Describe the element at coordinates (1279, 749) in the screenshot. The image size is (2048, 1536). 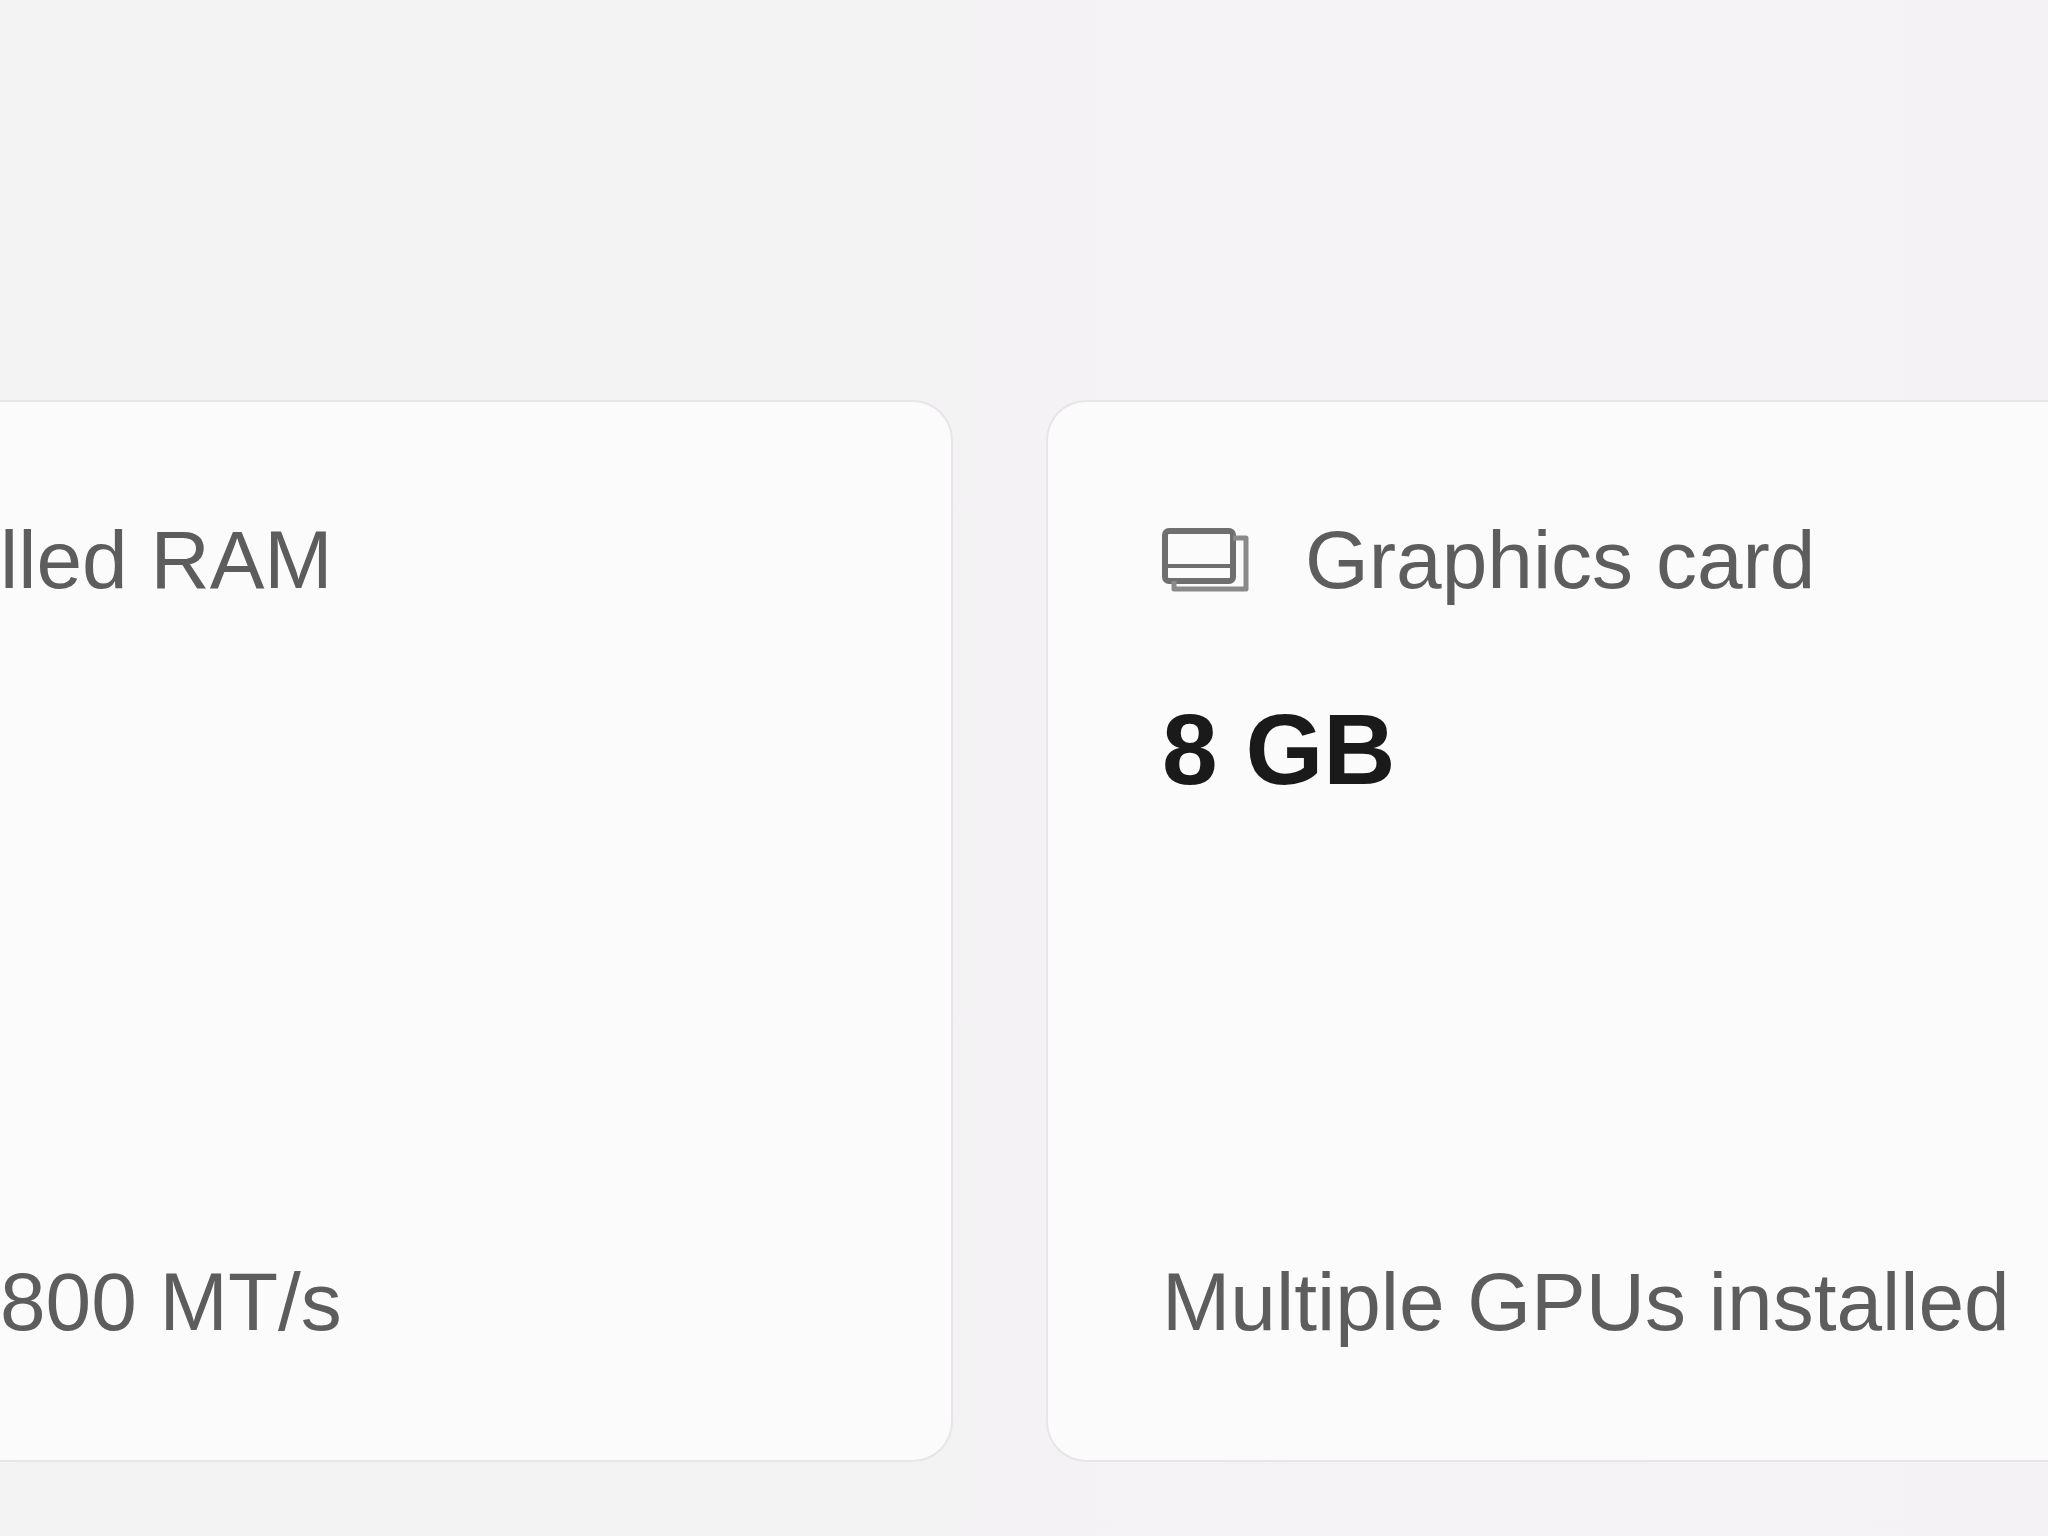
I see `card-value: 8 GB` at that location.